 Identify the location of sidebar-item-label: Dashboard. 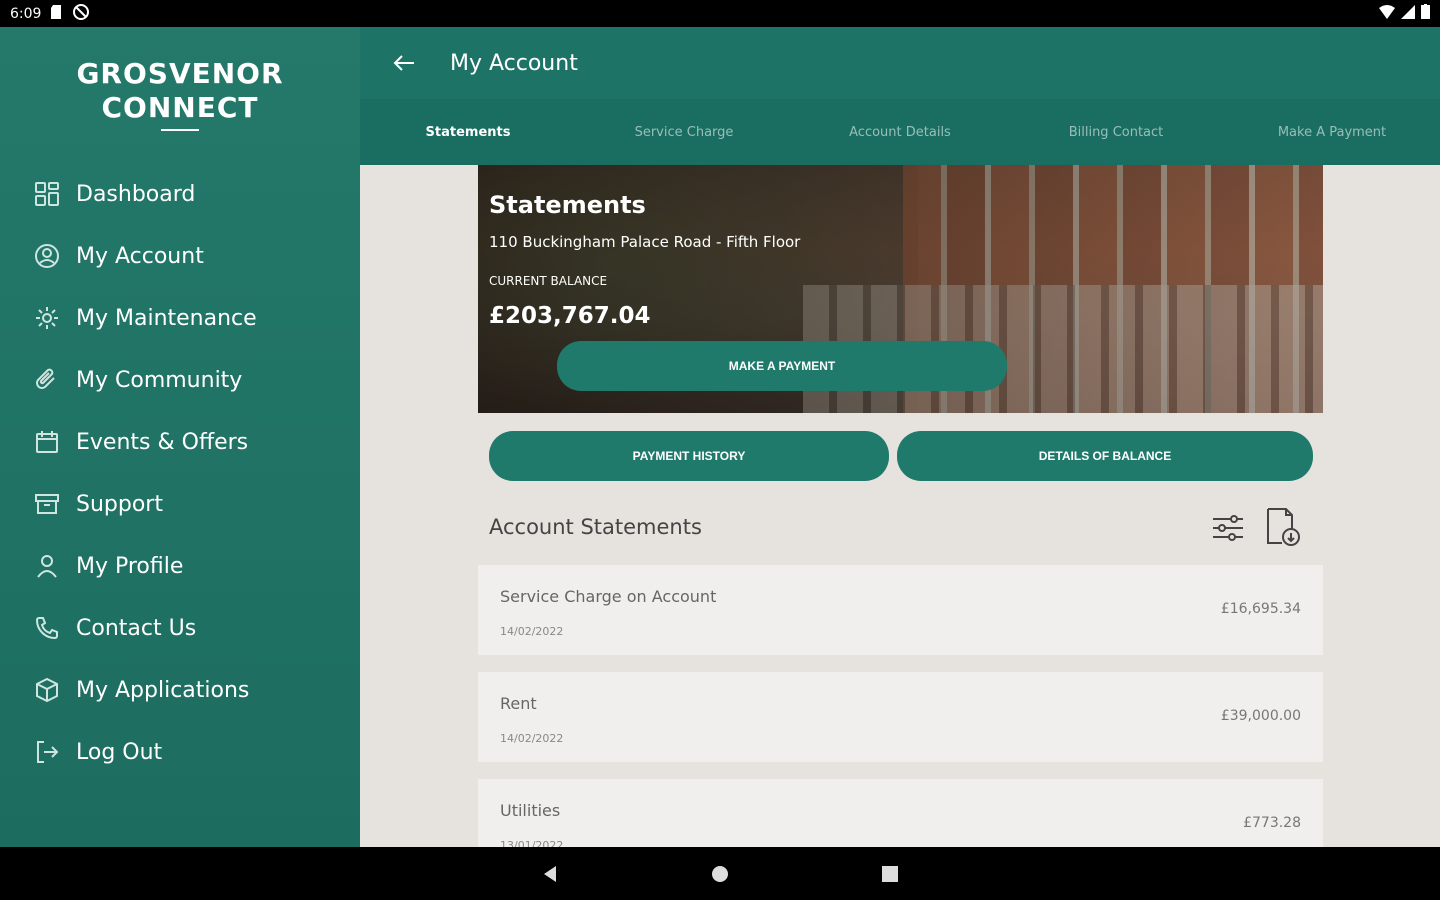
(136, 194).